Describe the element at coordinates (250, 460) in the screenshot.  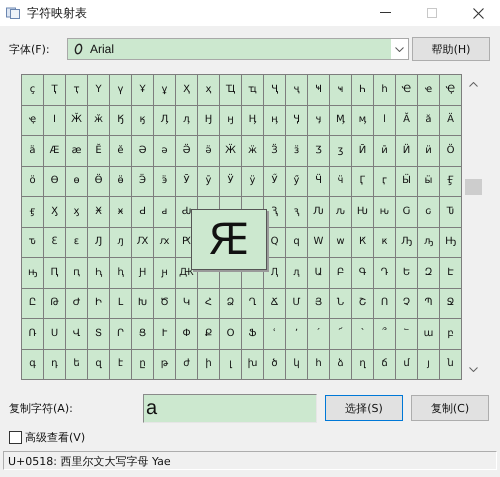
I see `status-bar: U+0518: 西里尔文大写字母 Yae` at that location.